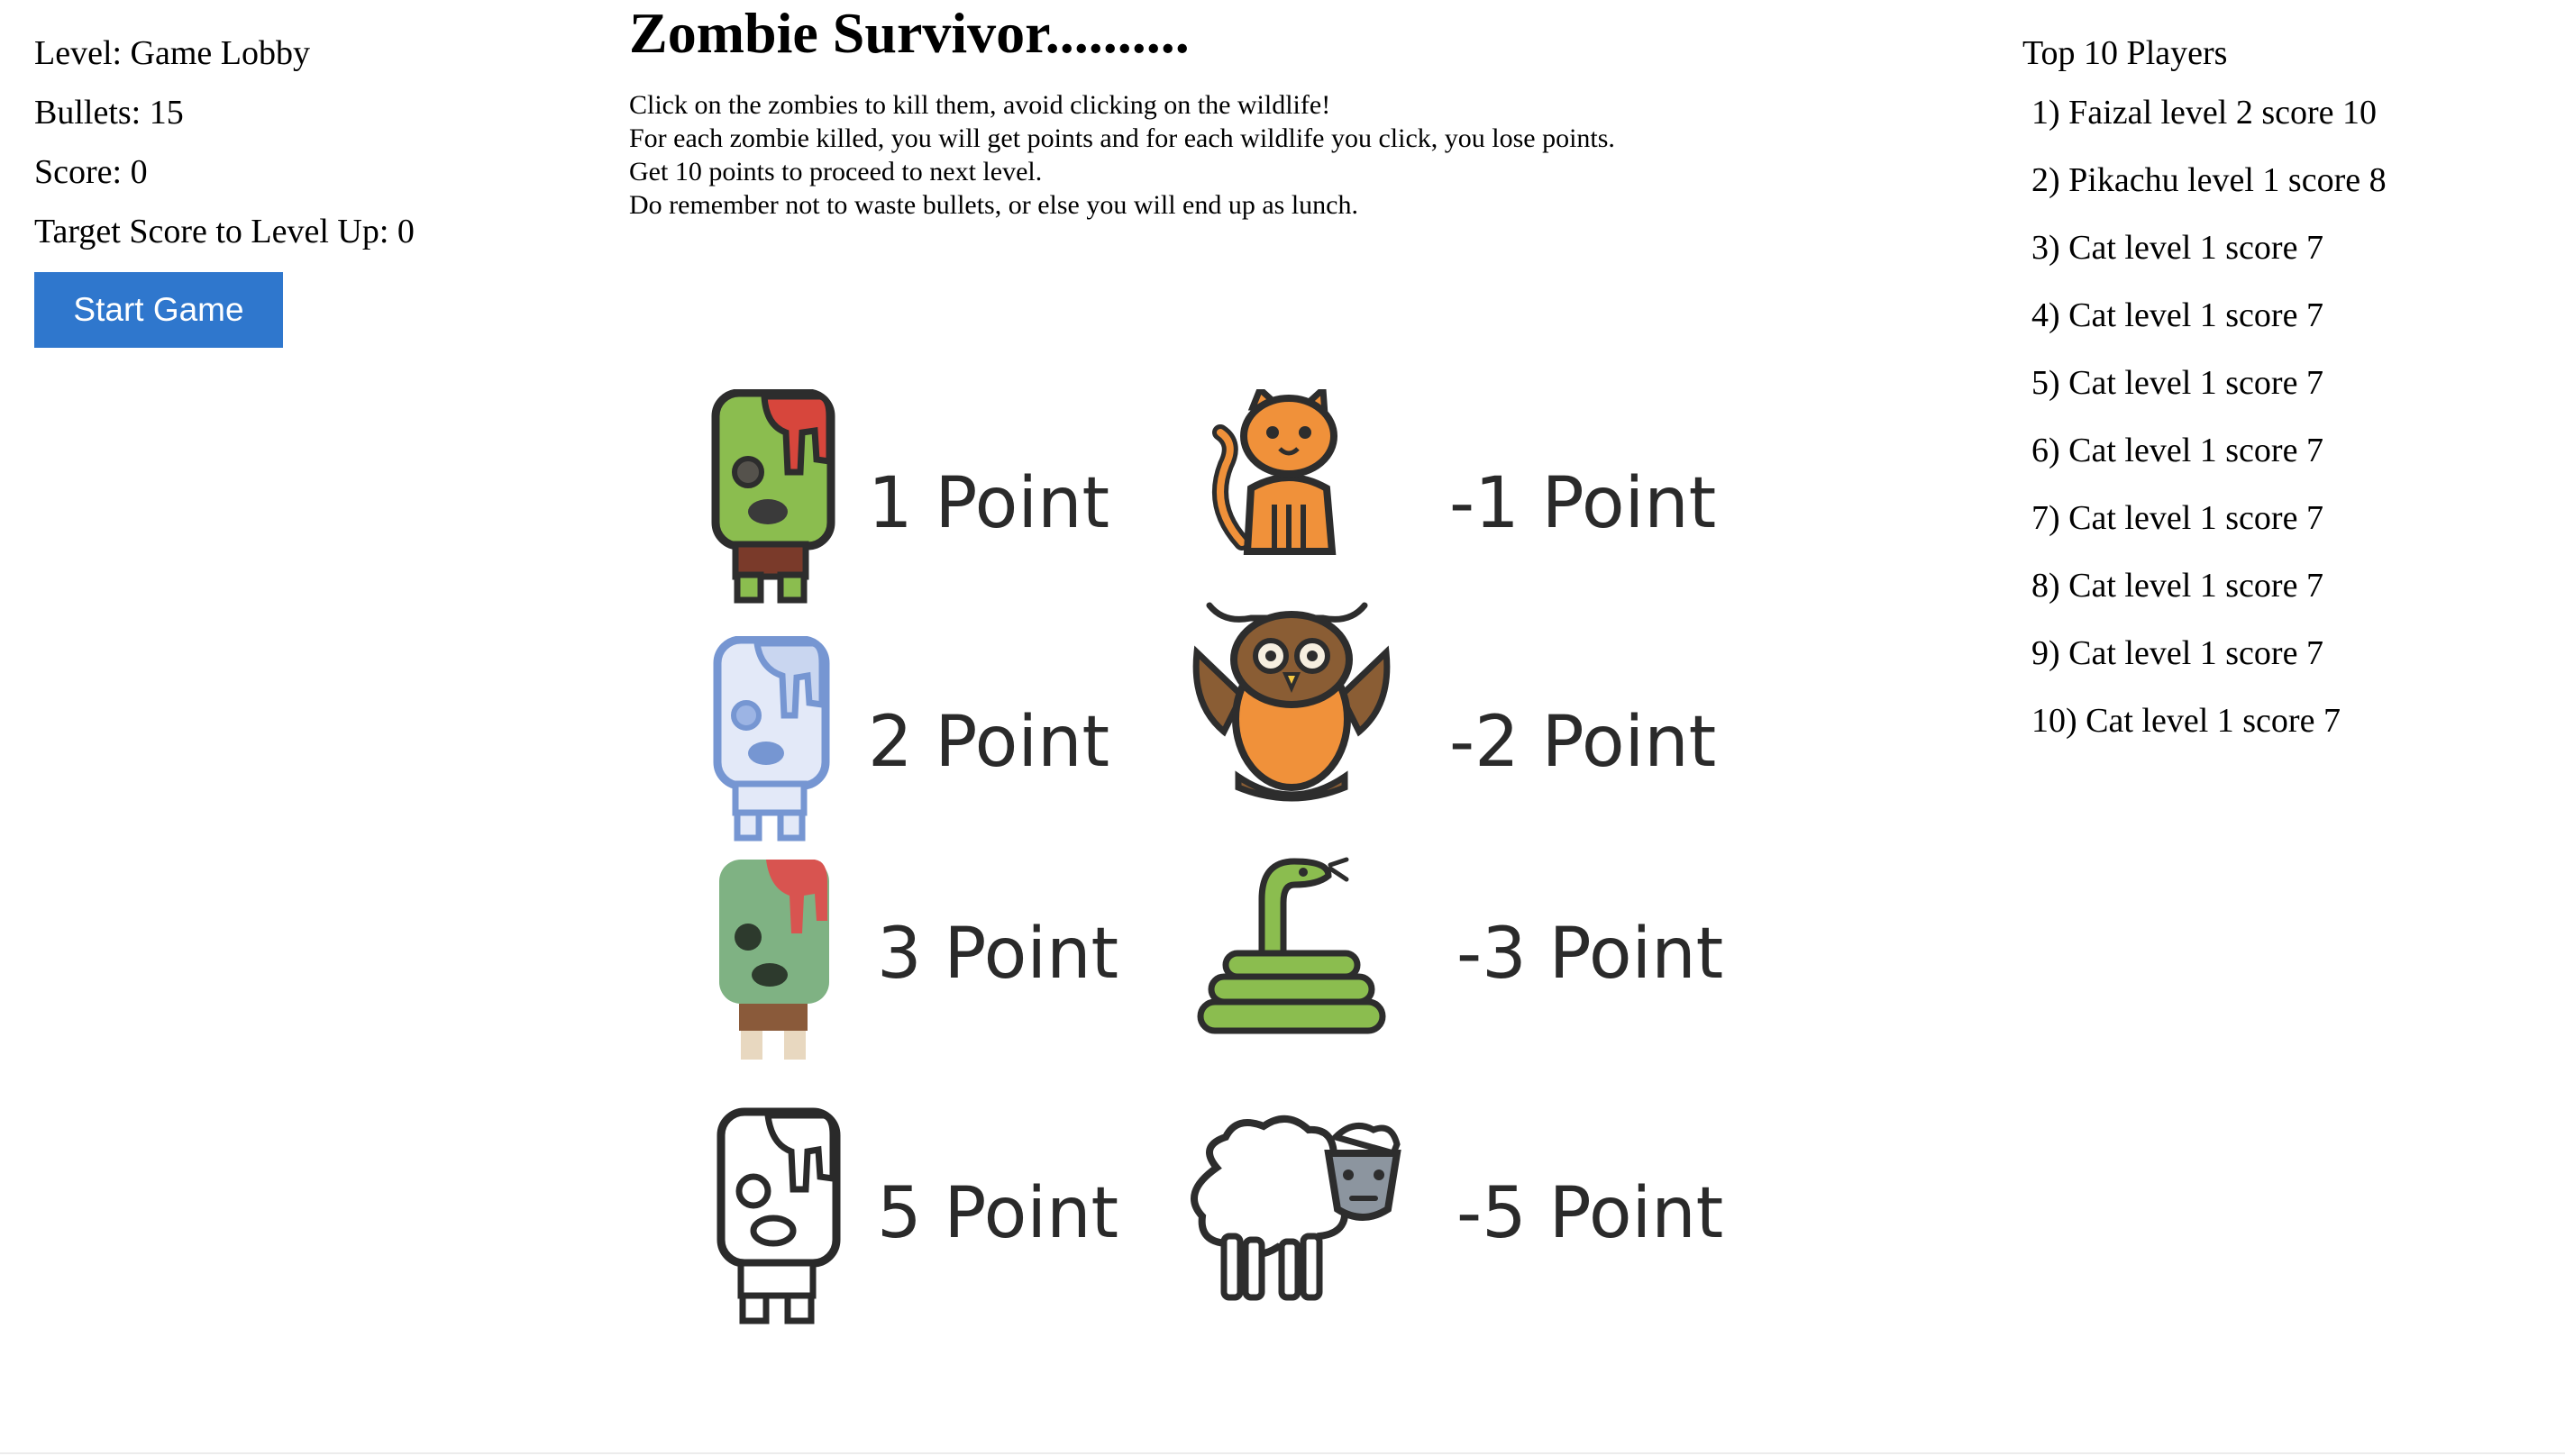 The height and width of the screenshot is (1456, 2565). Describe the element at coordinates (779, 1216) in the screenshot. I see `outline-zombie-icon` at that location.